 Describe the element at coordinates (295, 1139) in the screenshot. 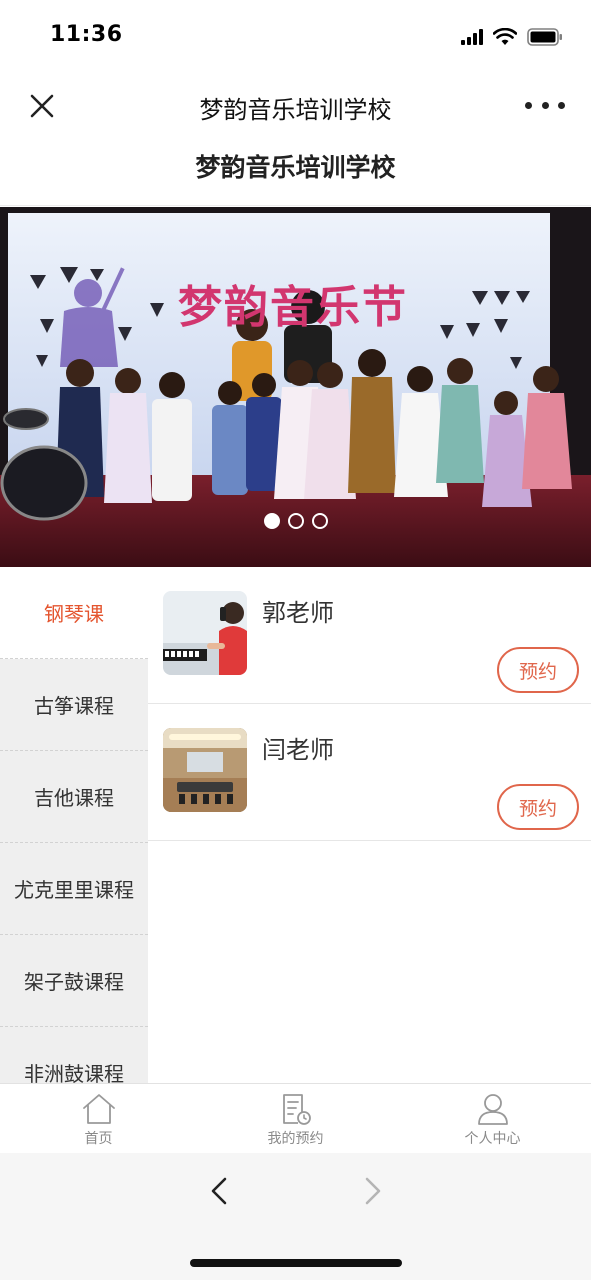

I see `tab-label: 我的预约` at that location.